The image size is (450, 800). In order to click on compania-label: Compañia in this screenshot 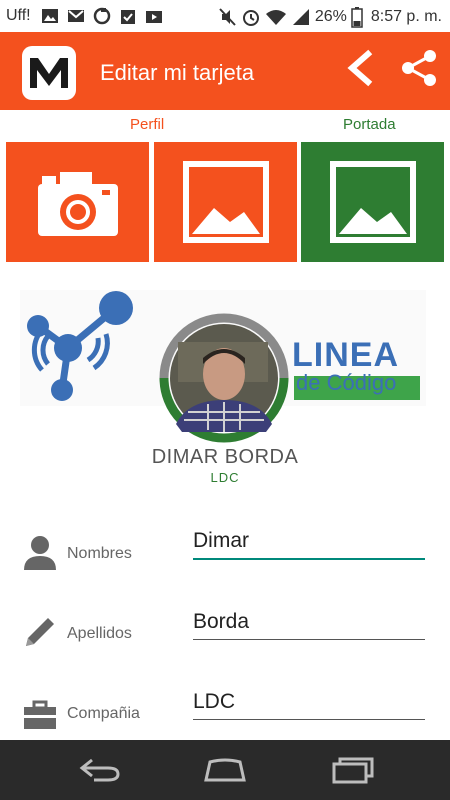, I will do `click(103, 713)`.